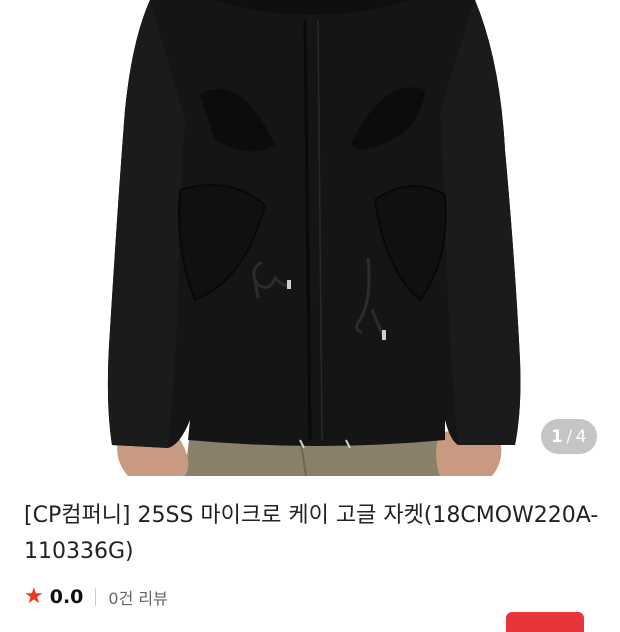  I want to click on product-rating: ★ 0.0 0건 리뷰, so click(96, 597).